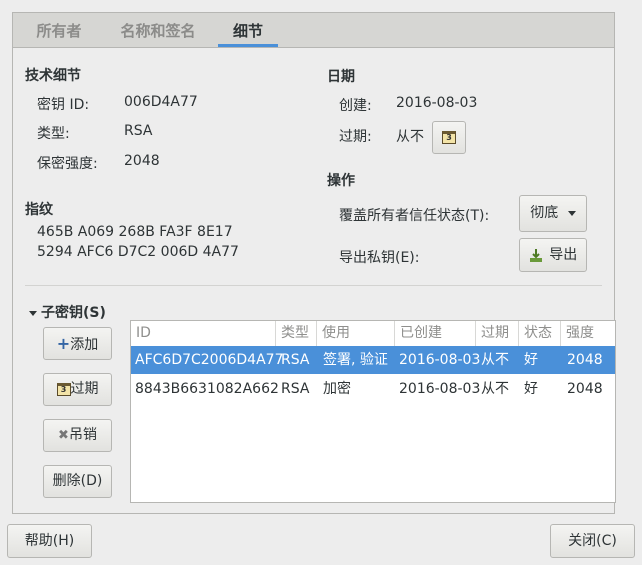 Image resolution: width=642 pixels, height=565 pixels. What do you see at coordinates (437, 103) in the screenshot?
I see `created-value: 2016-08-03` at bounding box center [437, 103].